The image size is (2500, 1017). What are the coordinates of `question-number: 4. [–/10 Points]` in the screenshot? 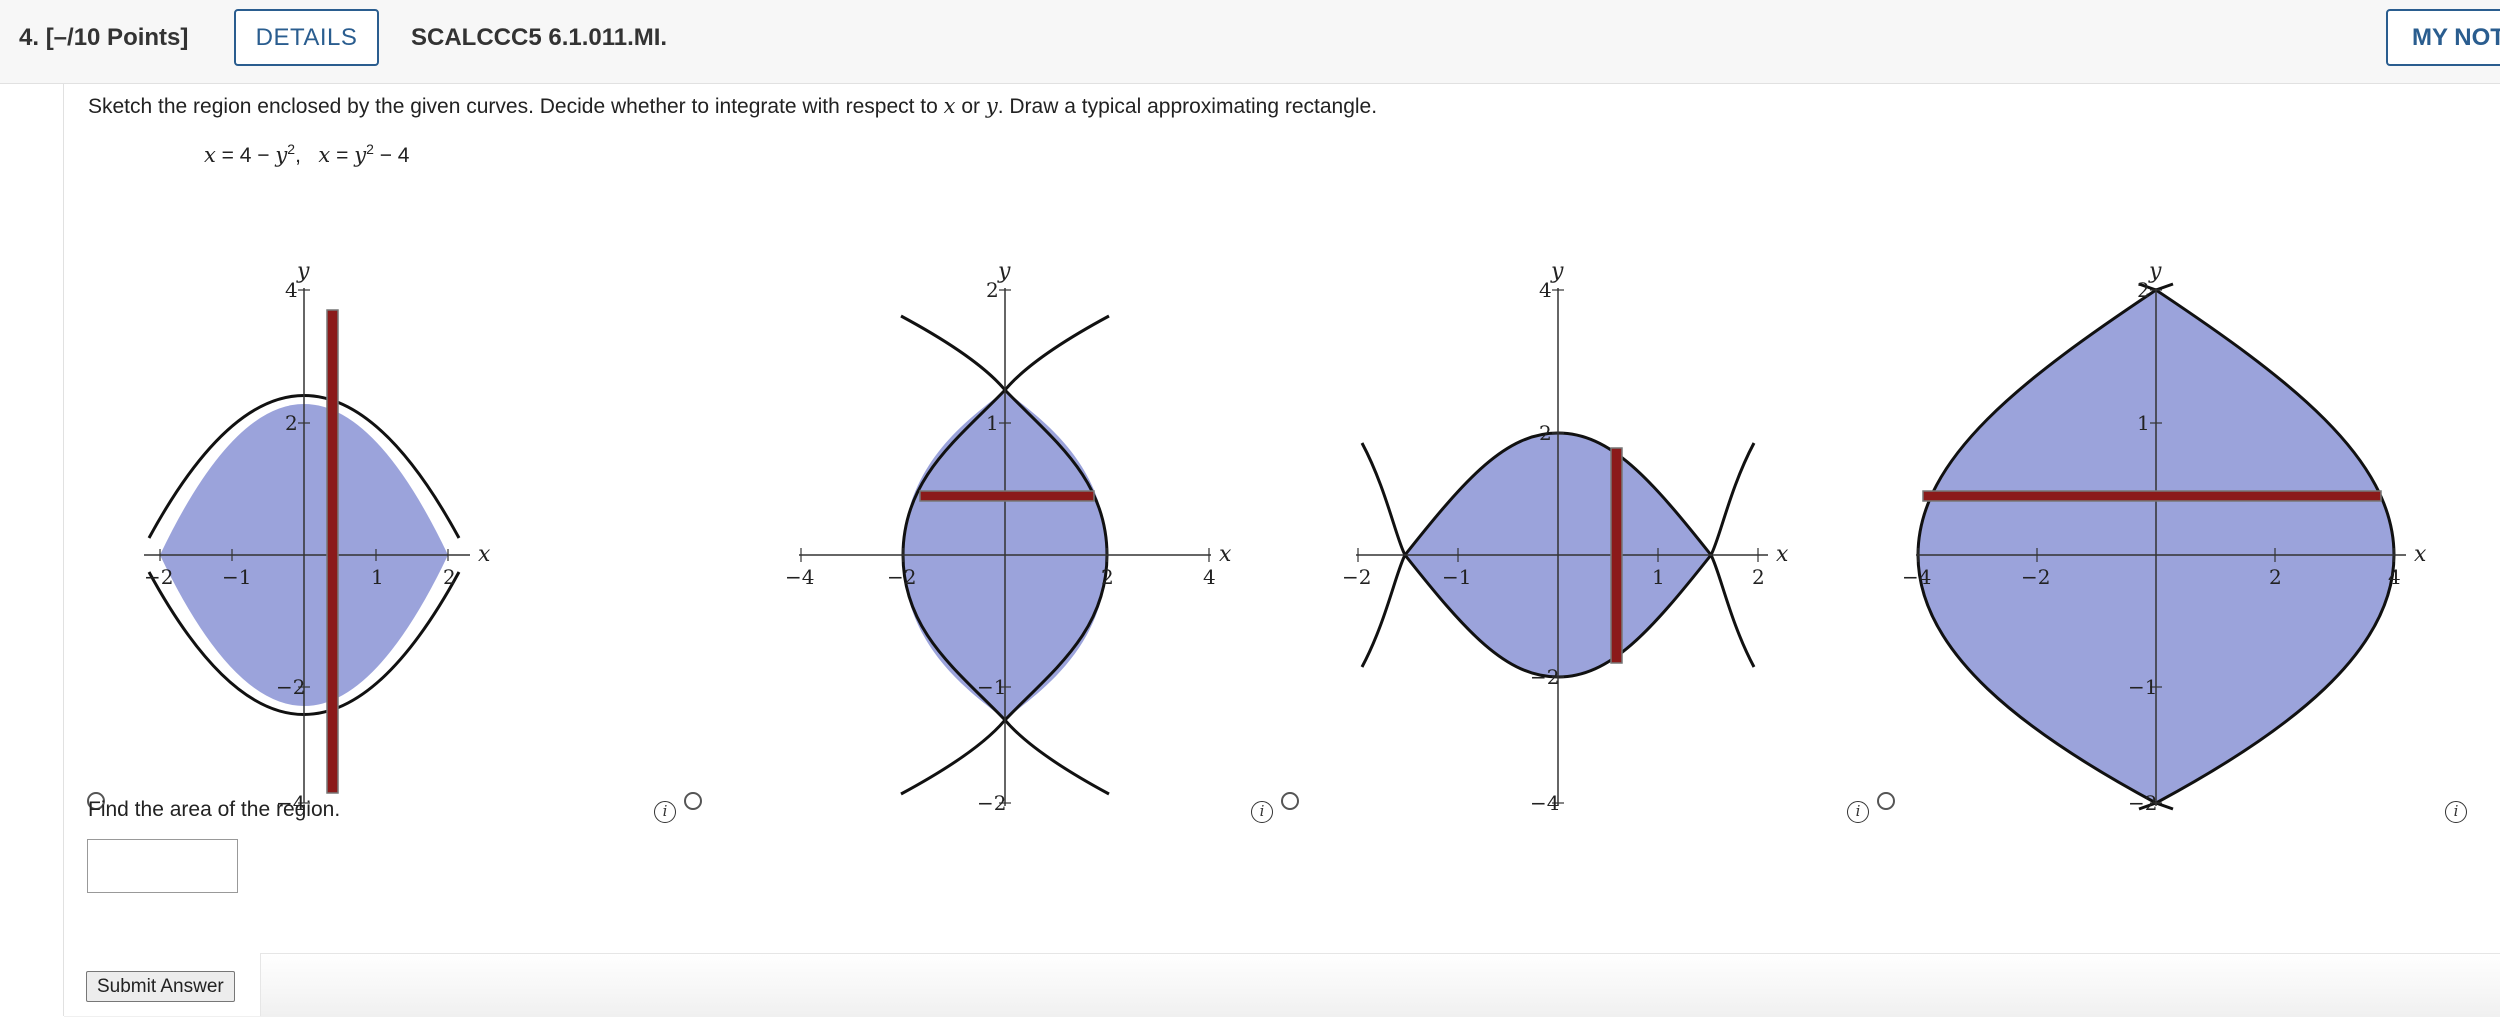 It's located at (104, 37).